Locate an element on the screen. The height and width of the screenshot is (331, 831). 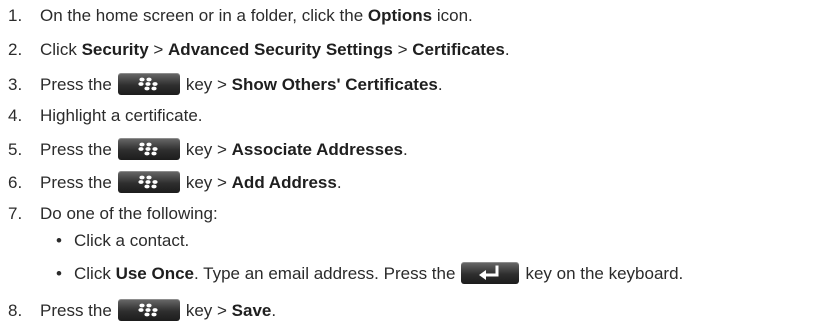
step-number: 5. is located at coordinates (15, 149).